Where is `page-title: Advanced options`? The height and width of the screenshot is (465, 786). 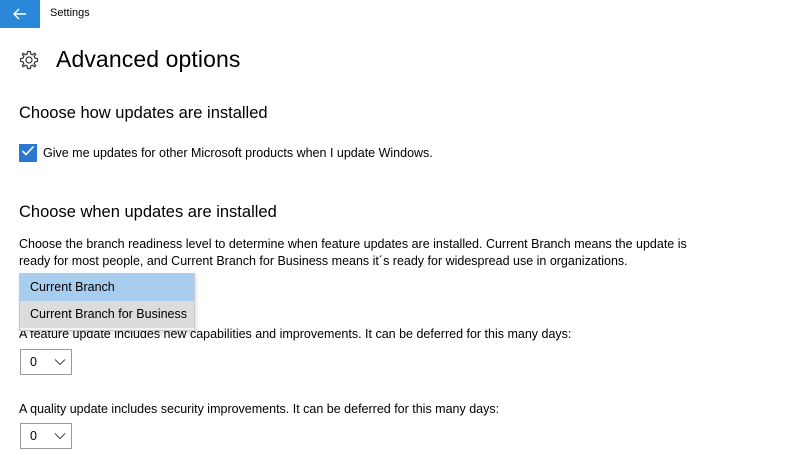 page-title: Advanced options is located at coordinates (148, 59).